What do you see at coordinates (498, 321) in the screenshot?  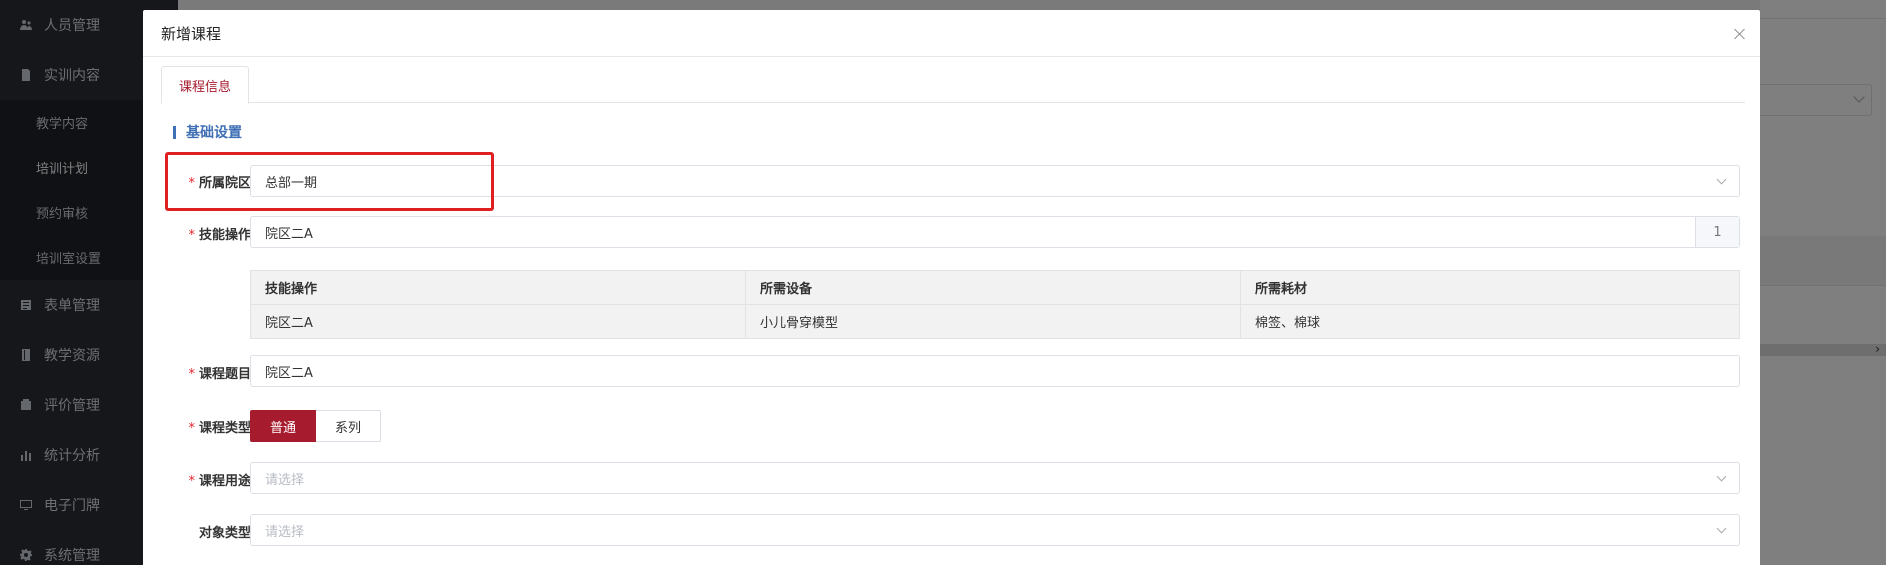 I see `table-cell: 院区二A` at bounding box center [498, 321].